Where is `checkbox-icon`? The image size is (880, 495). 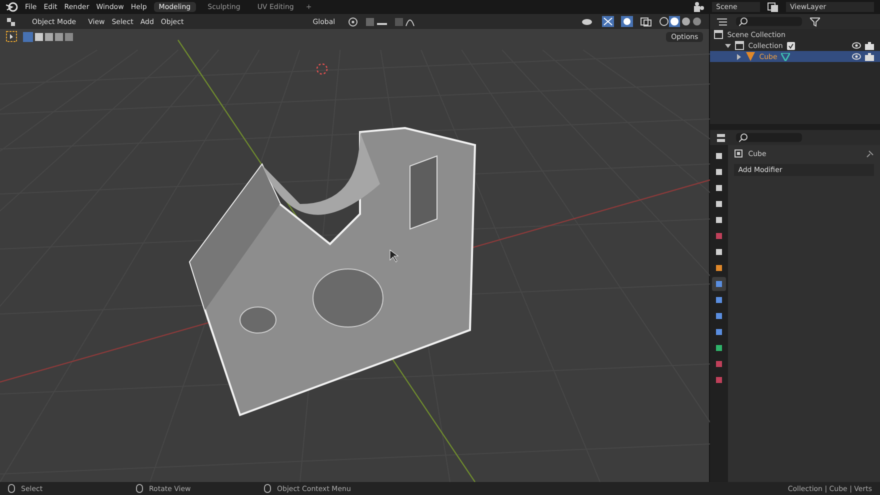
checkbox-icon is located at coordinates (790, 46).